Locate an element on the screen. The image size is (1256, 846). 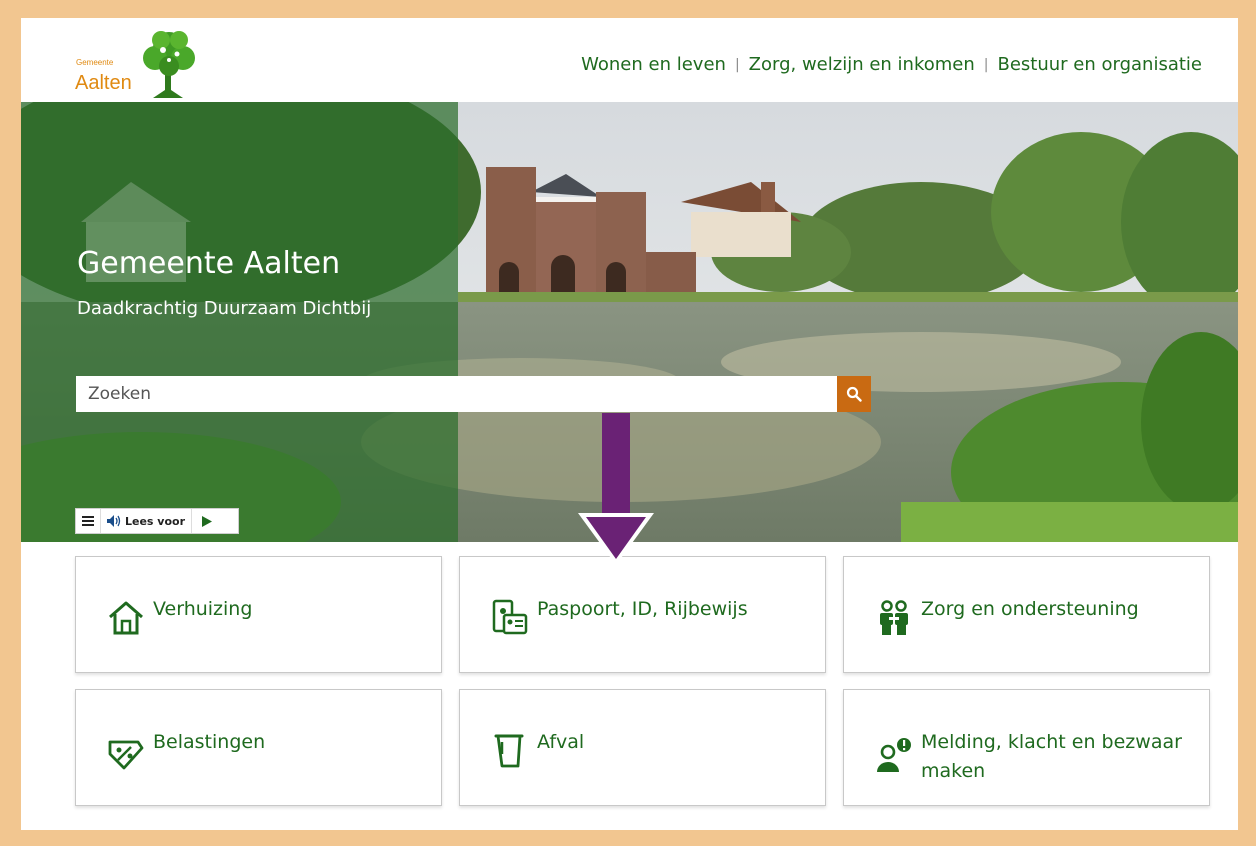
readspeaker-toolbar: Lees voor is located at coordinates (157, 521).